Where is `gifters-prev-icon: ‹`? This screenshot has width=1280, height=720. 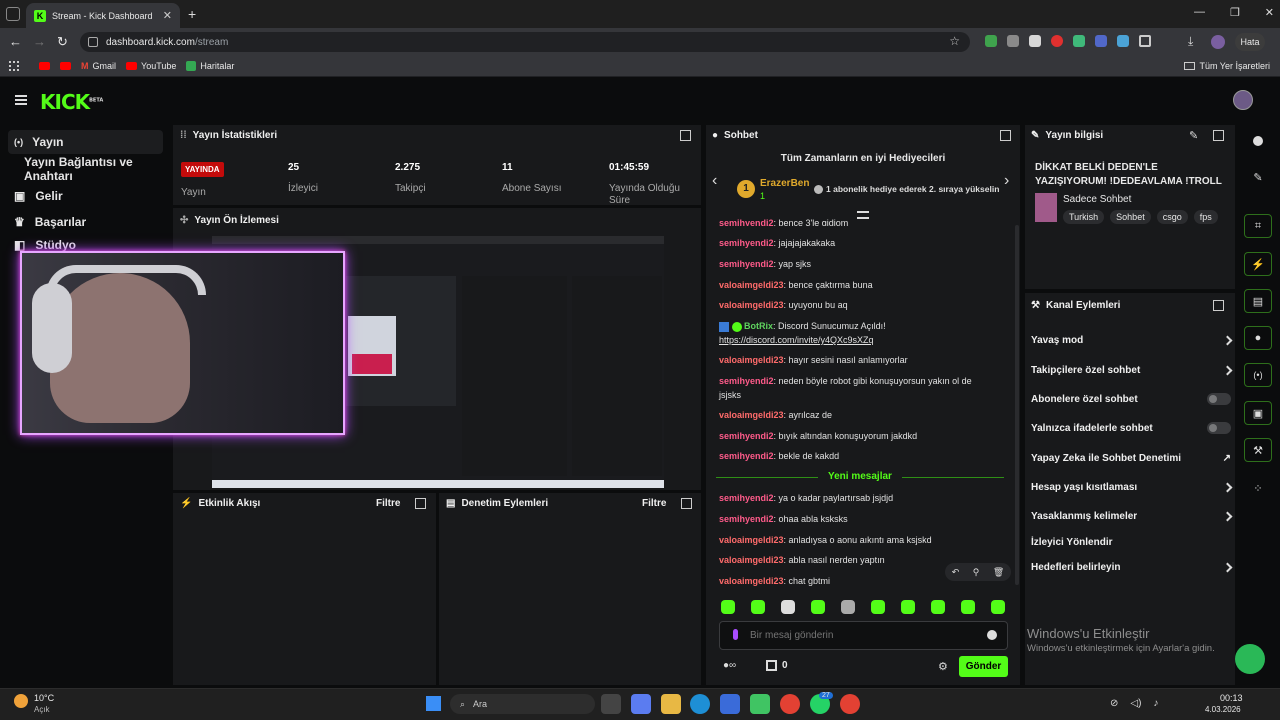
gifters-prev-icon: ‹ is located at coordinates (714, 181).